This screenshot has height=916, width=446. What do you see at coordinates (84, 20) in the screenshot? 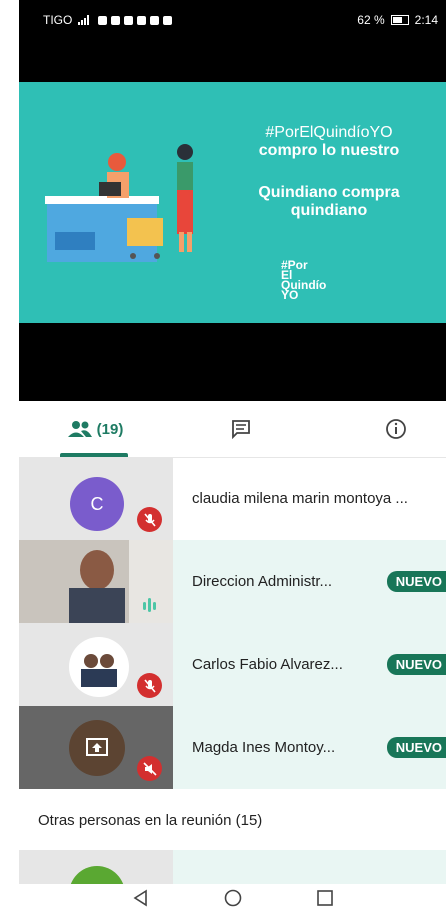
I see `signal-icon` at bounding box center [84, 20].